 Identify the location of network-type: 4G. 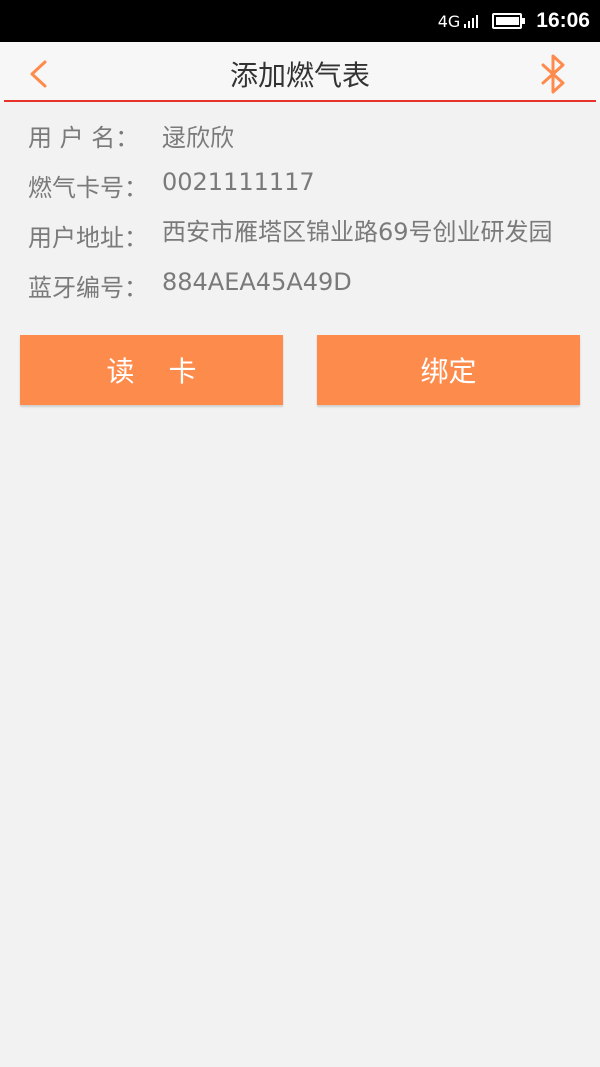
(449, 21).